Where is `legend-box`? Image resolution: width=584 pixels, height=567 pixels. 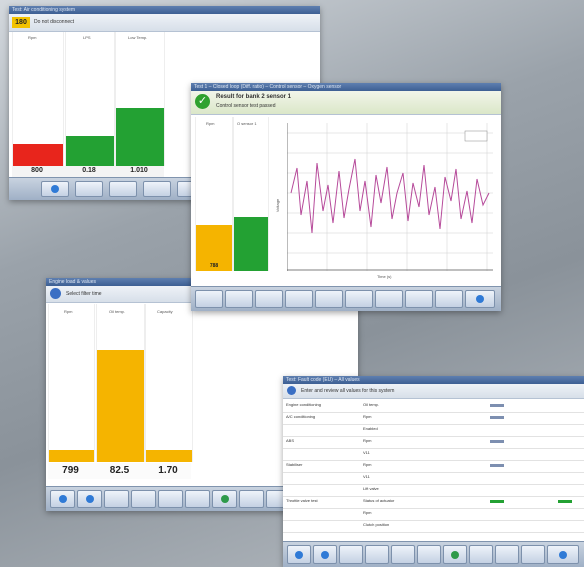
legend-box is located at coordinates (476, 136).